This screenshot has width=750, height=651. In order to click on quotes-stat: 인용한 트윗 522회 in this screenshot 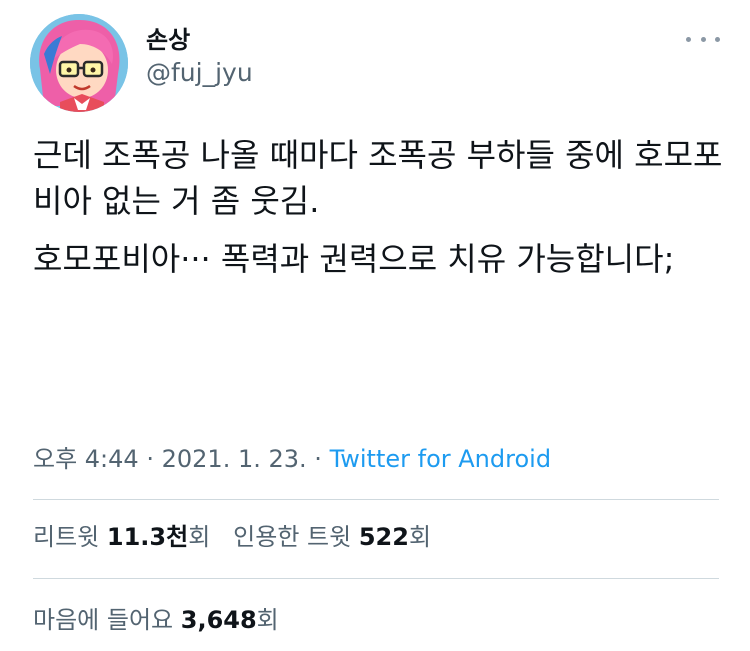, I will do `click(332, 537)`.